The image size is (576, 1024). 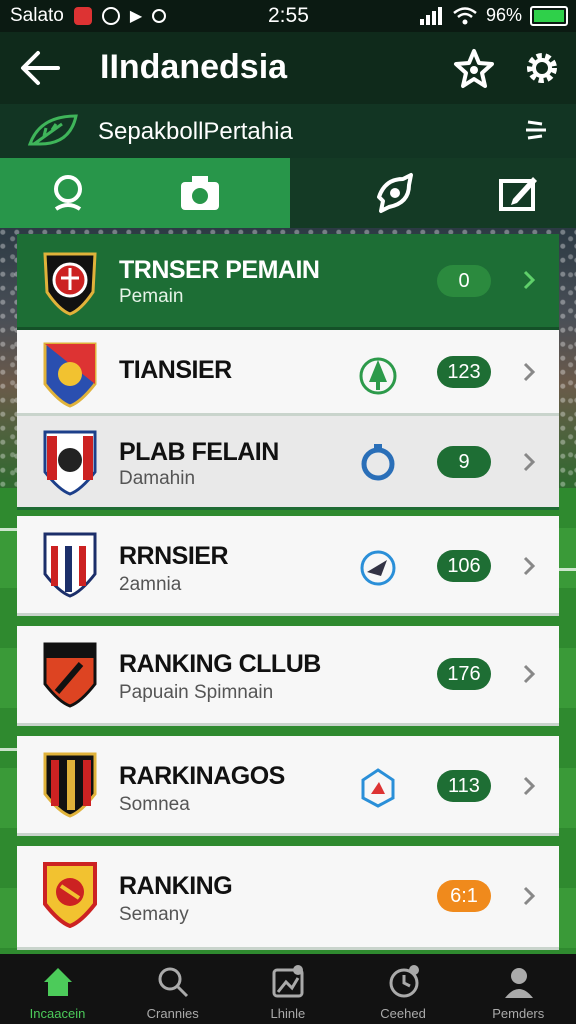 What do you see at coordinates (151, 296) in the screenshot?
I see `list-item-subtitle: Pemain` at bounding box center [151, 296].